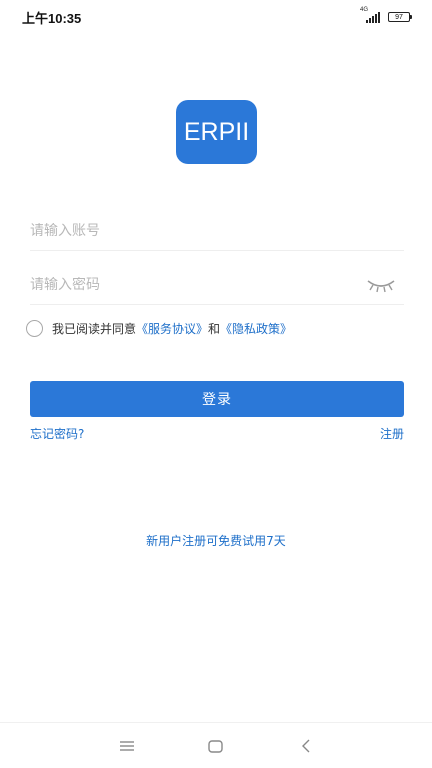 The height and width of the screenshot is (768, 432). Describe the element at coordinates (371, 15) in the screenshot. I see `signal-icon: 4G` at that location.